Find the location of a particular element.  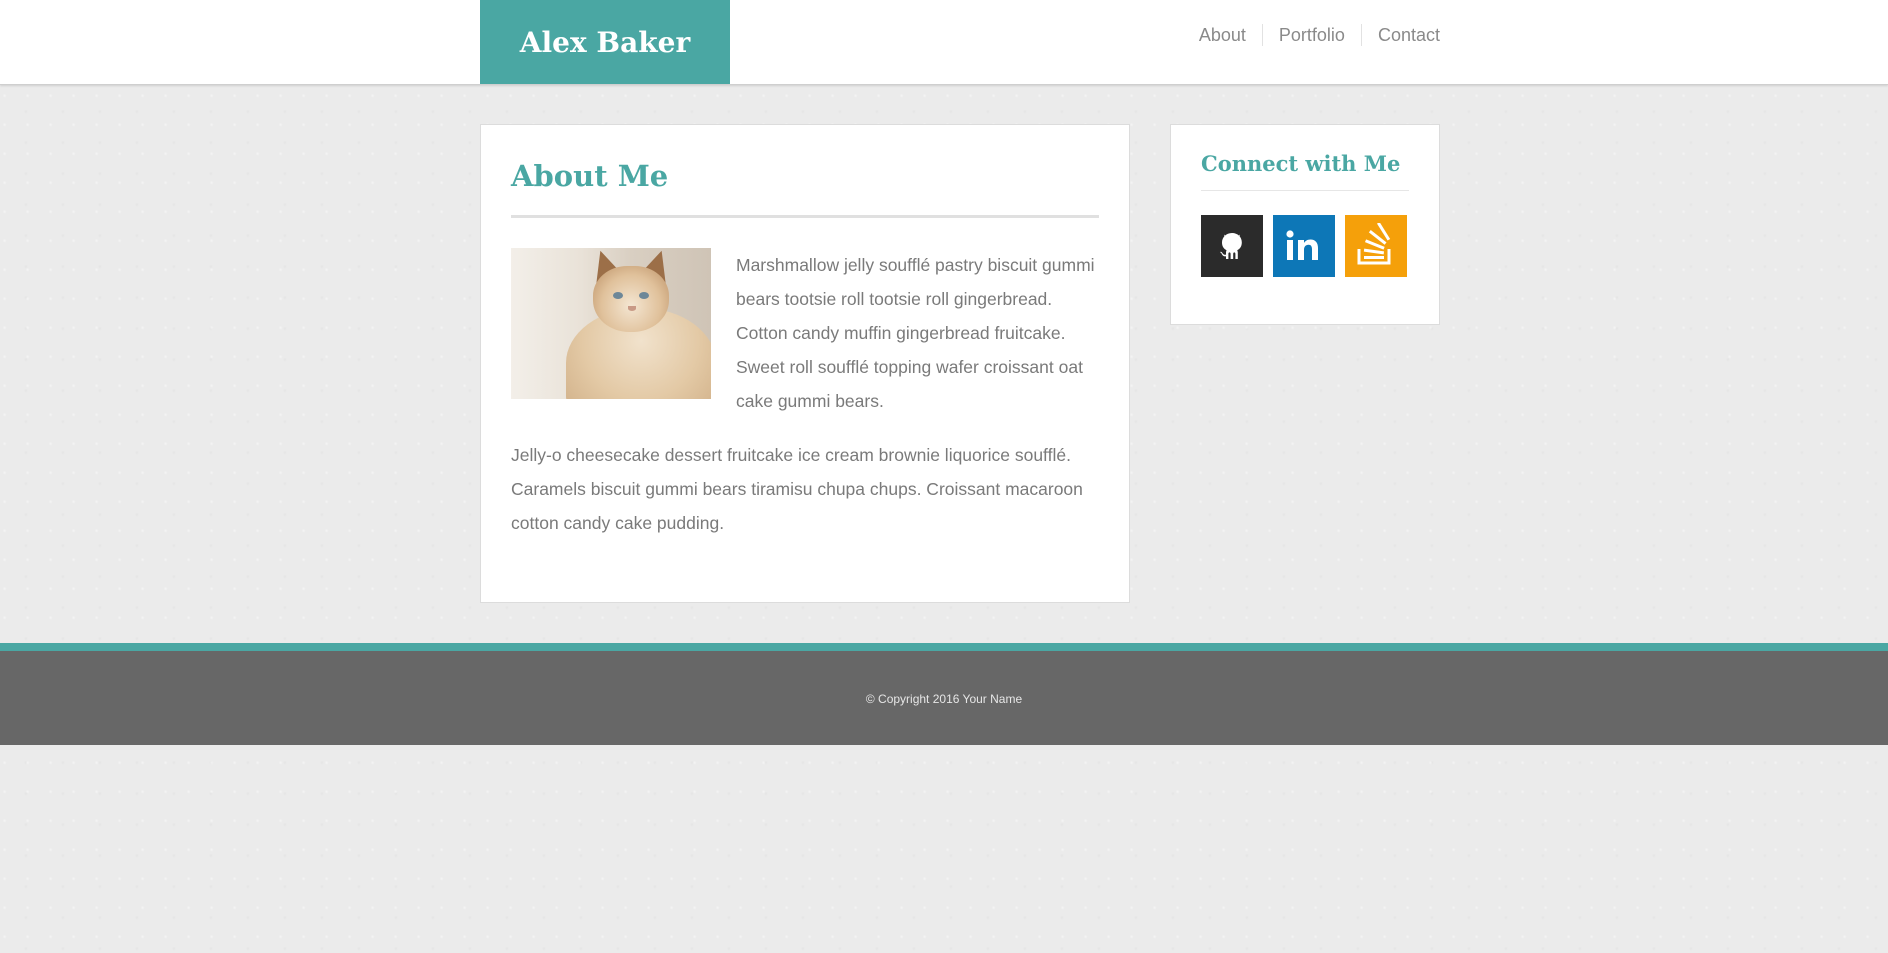

linkedin-icon is located at coordinates (1304, 246).